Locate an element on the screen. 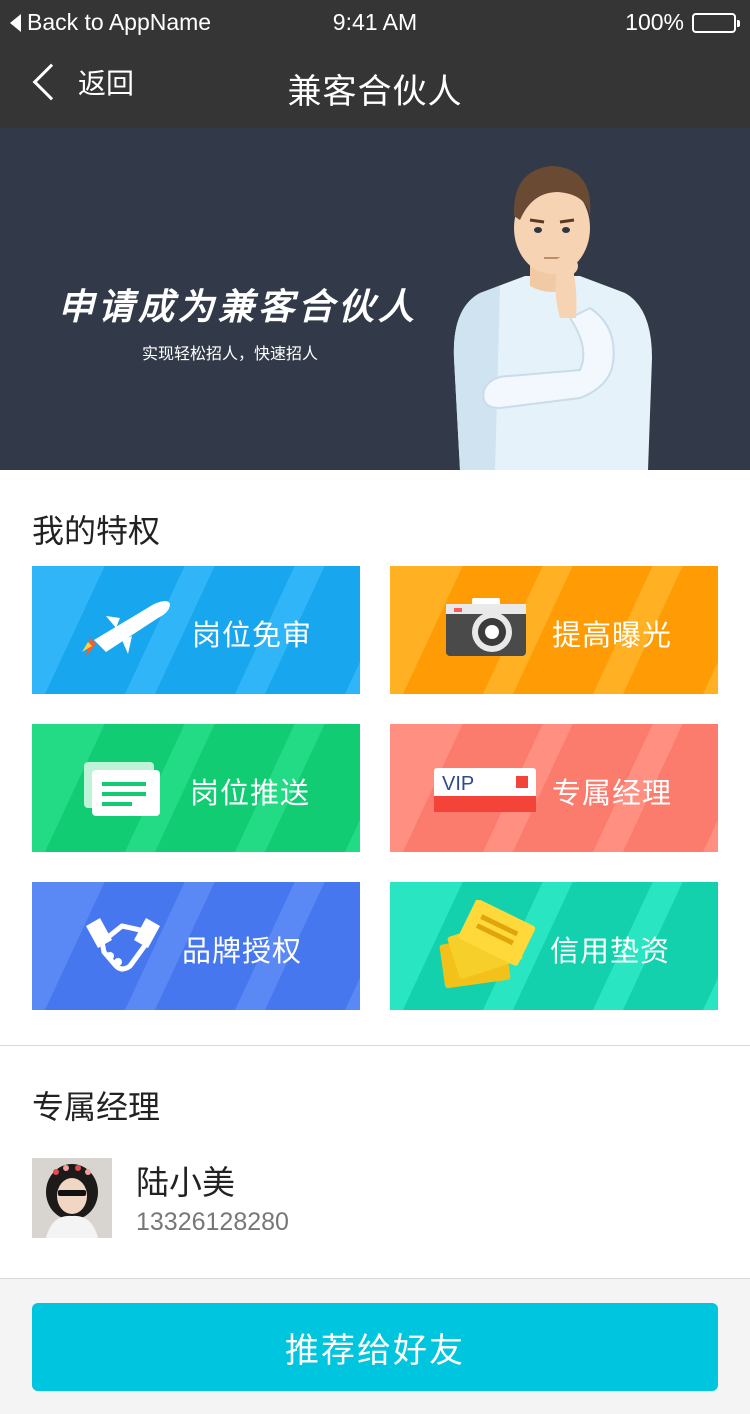 Image resolution: width=750 pixels, height=1414 pixels. privilege-label: 专属经理 is located at coordinates (612, 793).